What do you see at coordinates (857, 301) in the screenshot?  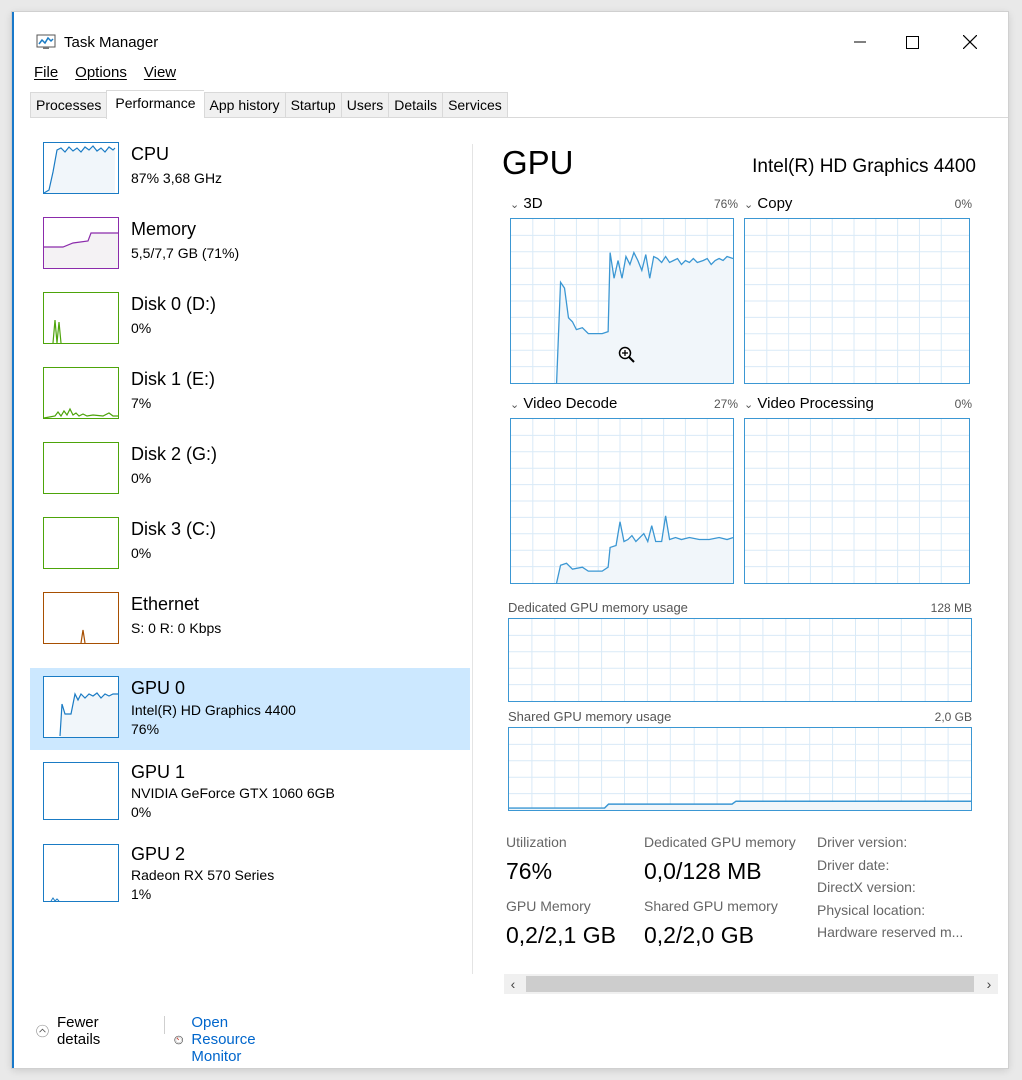 I see `graph-copy` at bounding box center [857, 301].